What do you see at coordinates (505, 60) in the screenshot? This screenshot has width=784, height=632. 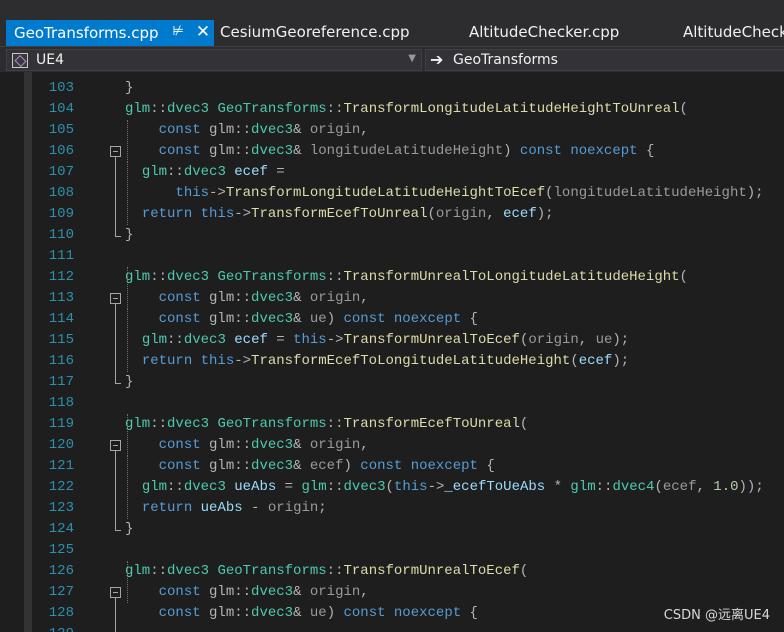 I see `scope-name: GeoTransforms` at bounding box center [505, 60].